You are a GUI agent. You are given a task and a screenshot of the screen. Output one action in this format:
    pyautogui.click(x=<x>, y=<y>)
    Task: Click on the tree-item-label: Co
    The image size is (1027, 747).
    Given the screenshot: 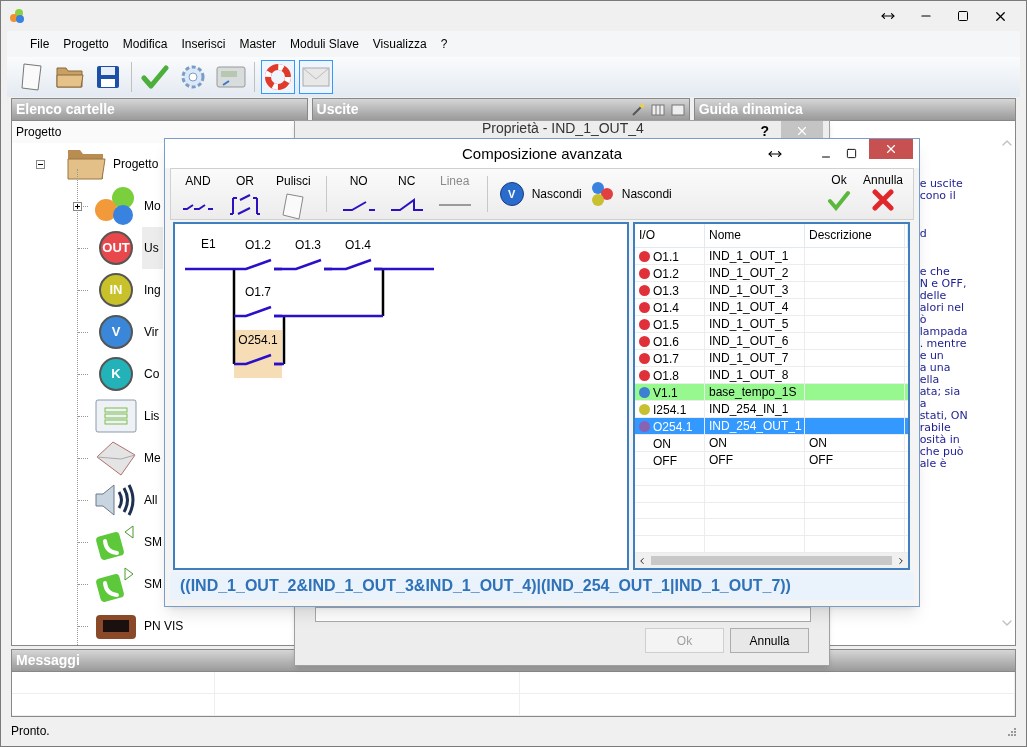 What is the action you would take?
    pyautogui.click(x=153, y=374)
    